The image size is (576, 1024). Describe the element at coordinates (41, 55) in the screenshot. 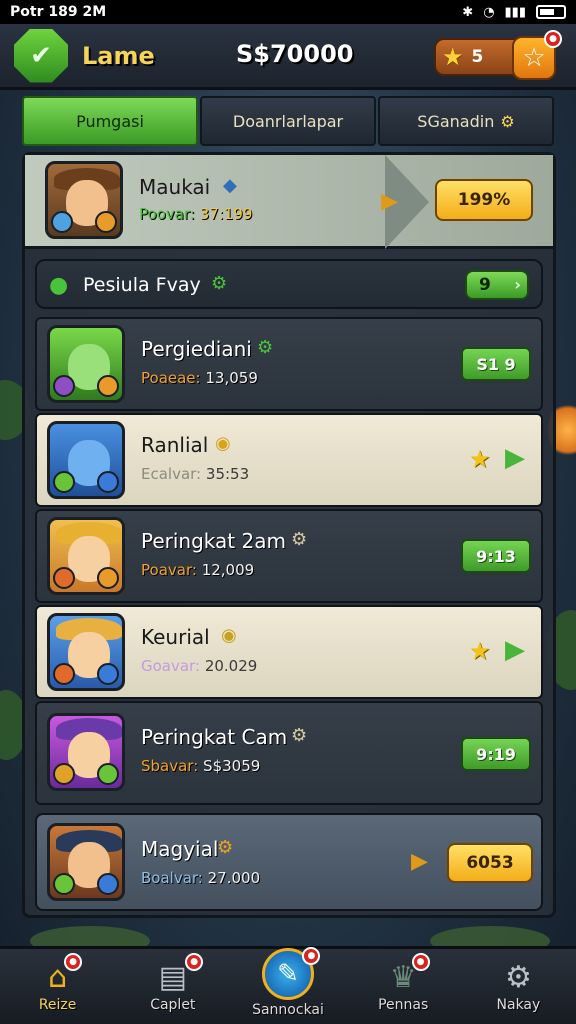

I see `game-logo-icon: ✔` at that location.